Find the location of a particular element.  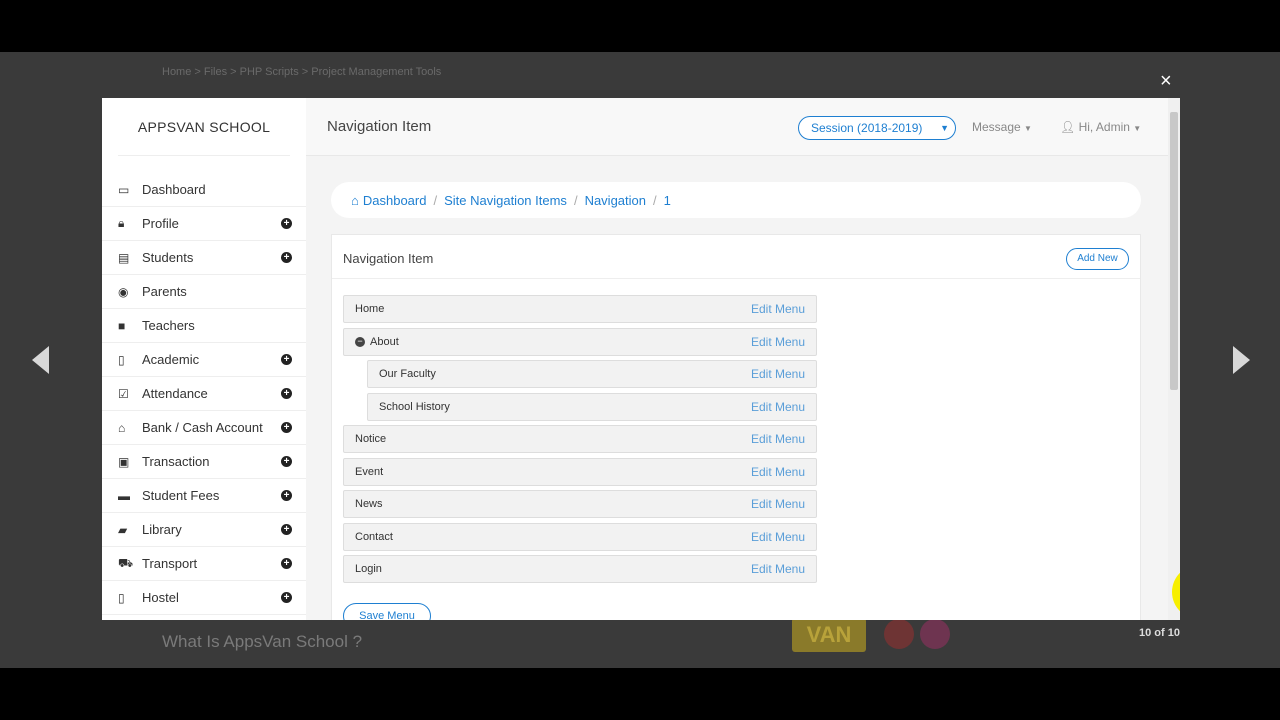

background-badge-icon is located at coordinates (899, 634).